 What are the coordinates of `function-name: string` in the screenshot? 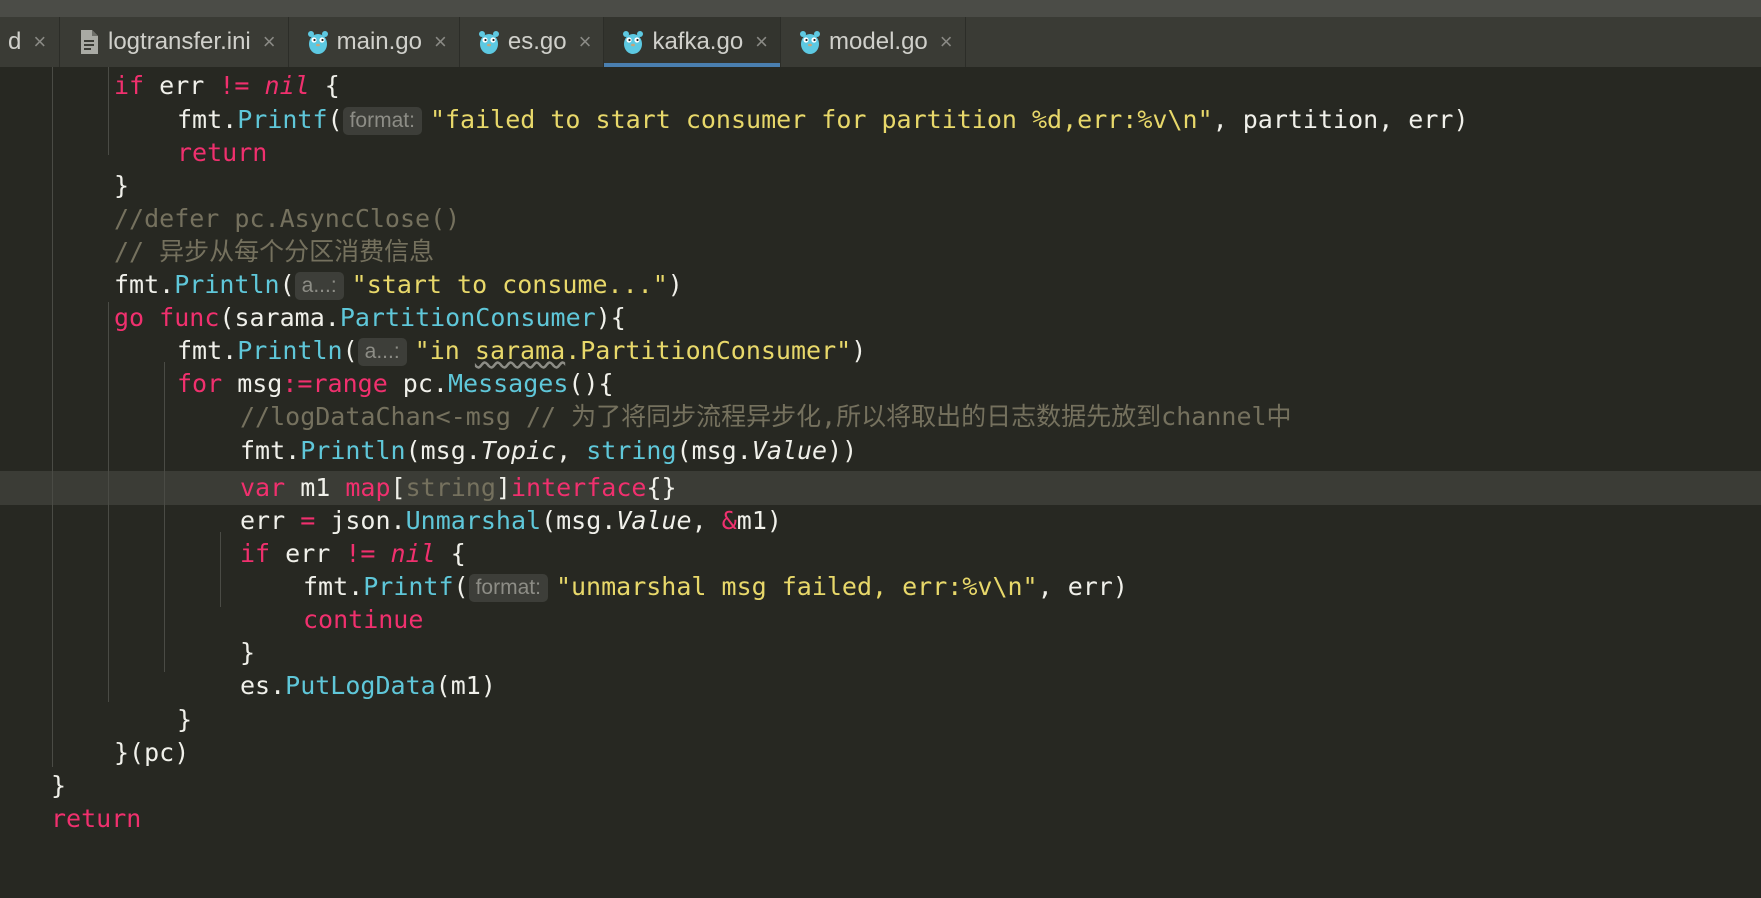 It's located at (631, 450).